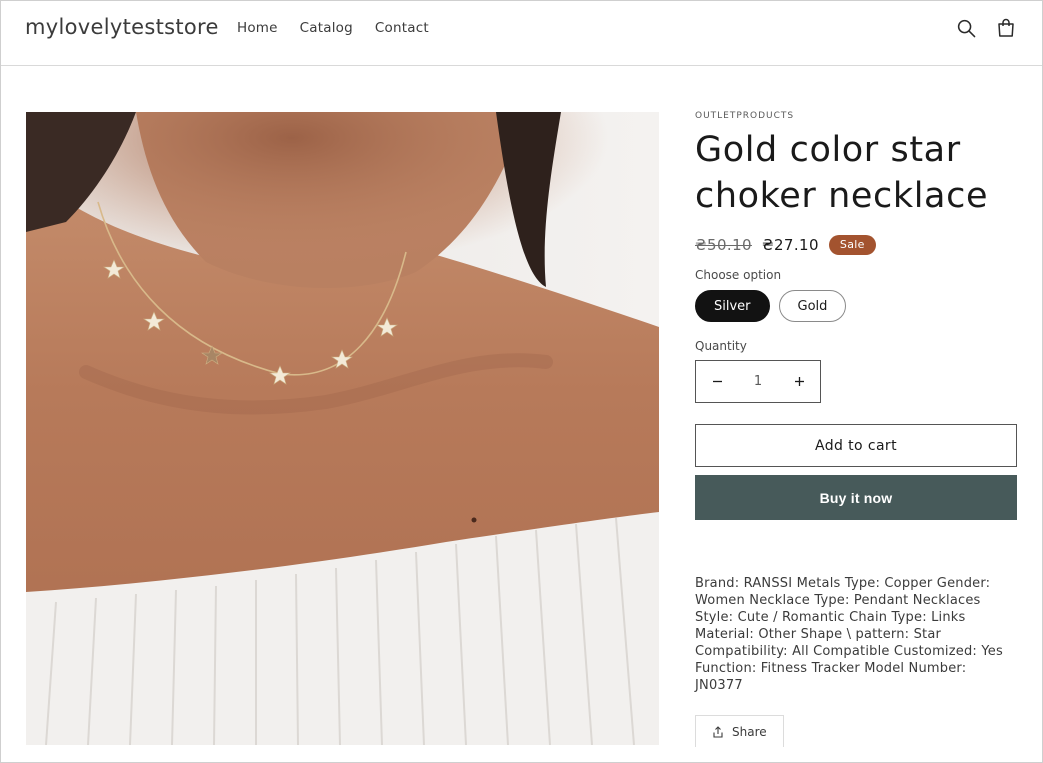  Describe the element at coordinates (856, 497) in the screenshot. I see `buy-now-button: Buy it now` at that location.